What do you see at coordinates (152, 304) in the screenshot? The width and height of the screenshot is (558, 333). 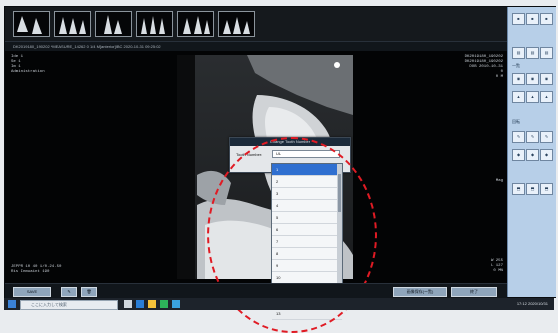 I see `folder-icon` at bounding box center [152, 304].